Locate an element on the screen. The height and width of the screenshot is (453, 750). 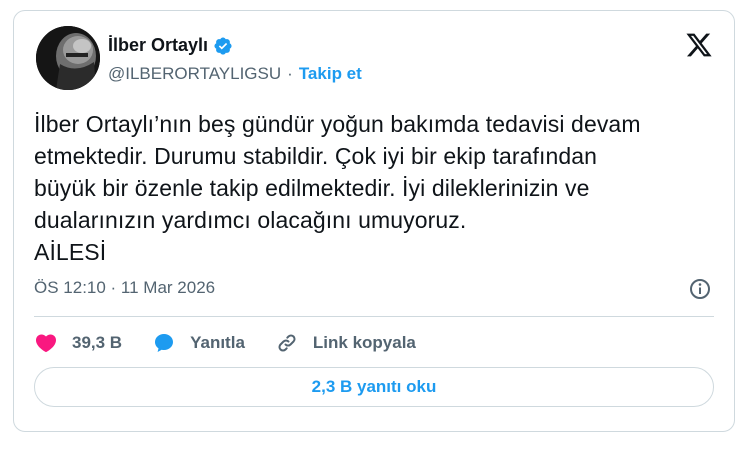
tweet-timestamp: ÖS 12:10 · 11 Mar 2026 is located at coordinates (124, 288).